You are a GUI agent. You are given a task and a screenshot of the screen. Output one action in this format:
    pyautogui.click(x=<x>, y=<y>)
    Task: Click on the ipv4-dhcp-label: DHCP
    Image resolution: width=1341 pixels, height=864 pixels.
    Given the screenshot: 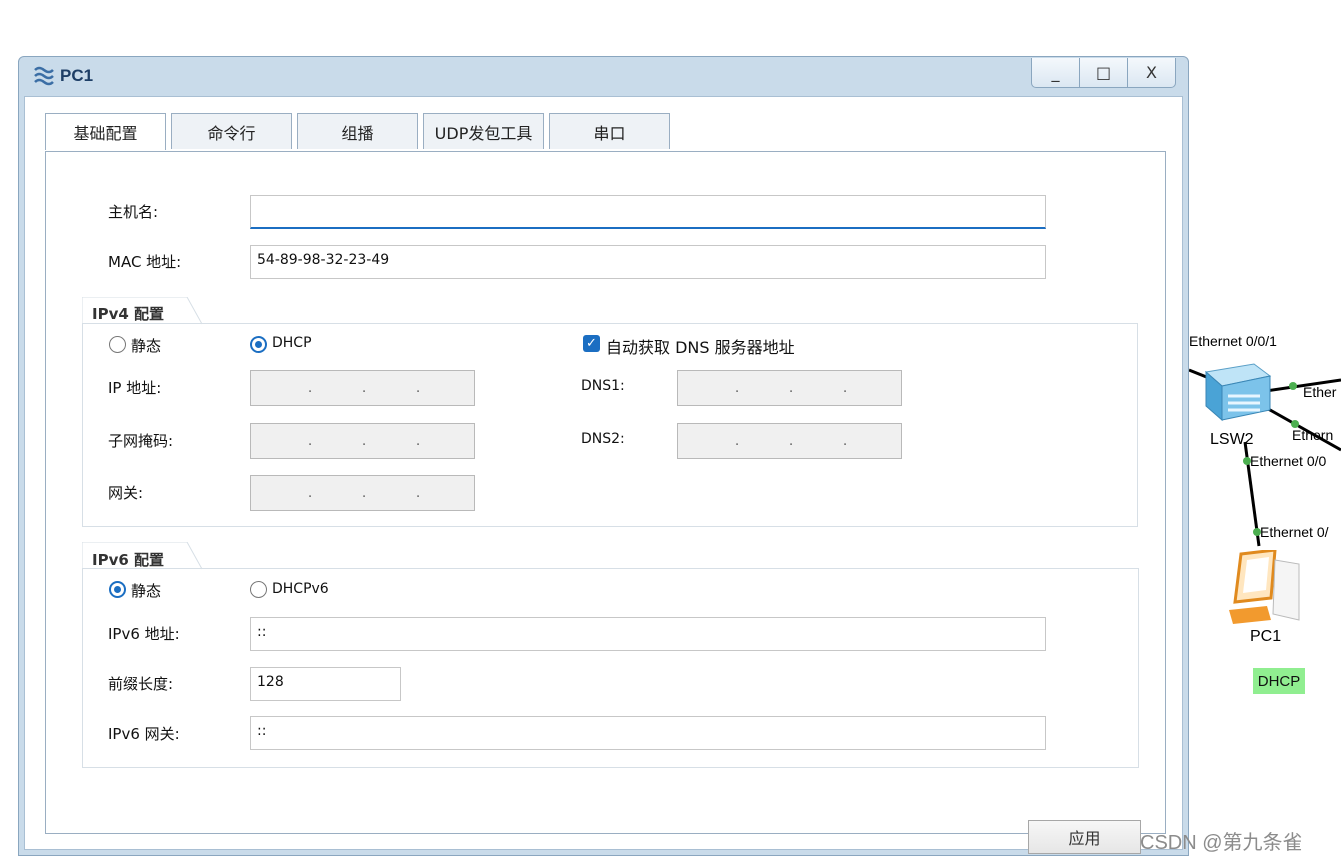 What is the action you would take?
    pyautogui.click(x=292, y=343)
    